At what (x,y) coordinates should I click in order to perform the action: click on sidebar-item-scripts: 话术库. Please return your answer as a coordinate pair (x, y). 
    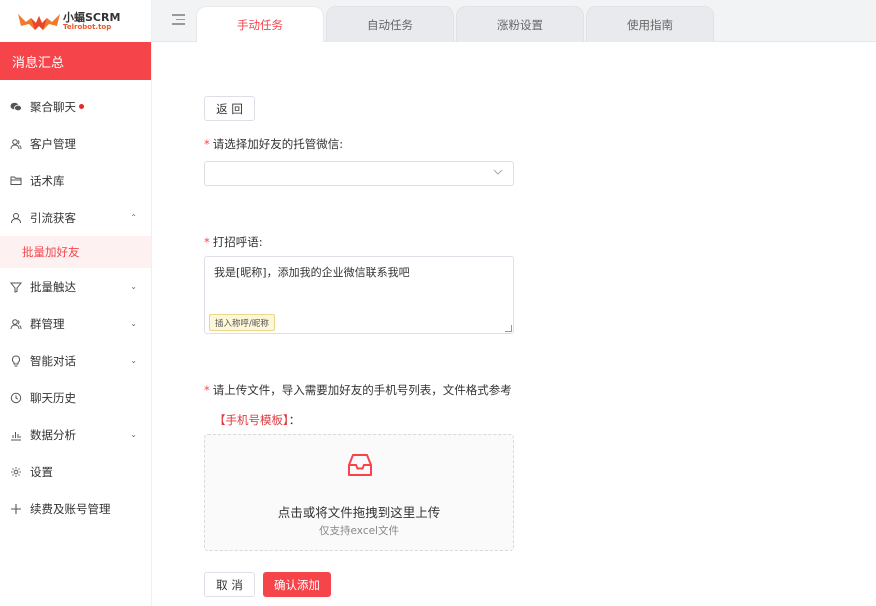
    Looking at the image, I should click on (75, 180).